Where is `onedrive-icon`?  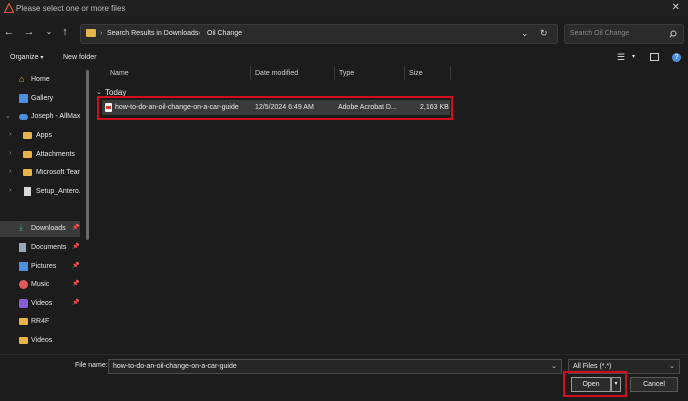 onedrive-icon is located at coordinates (23, 117).